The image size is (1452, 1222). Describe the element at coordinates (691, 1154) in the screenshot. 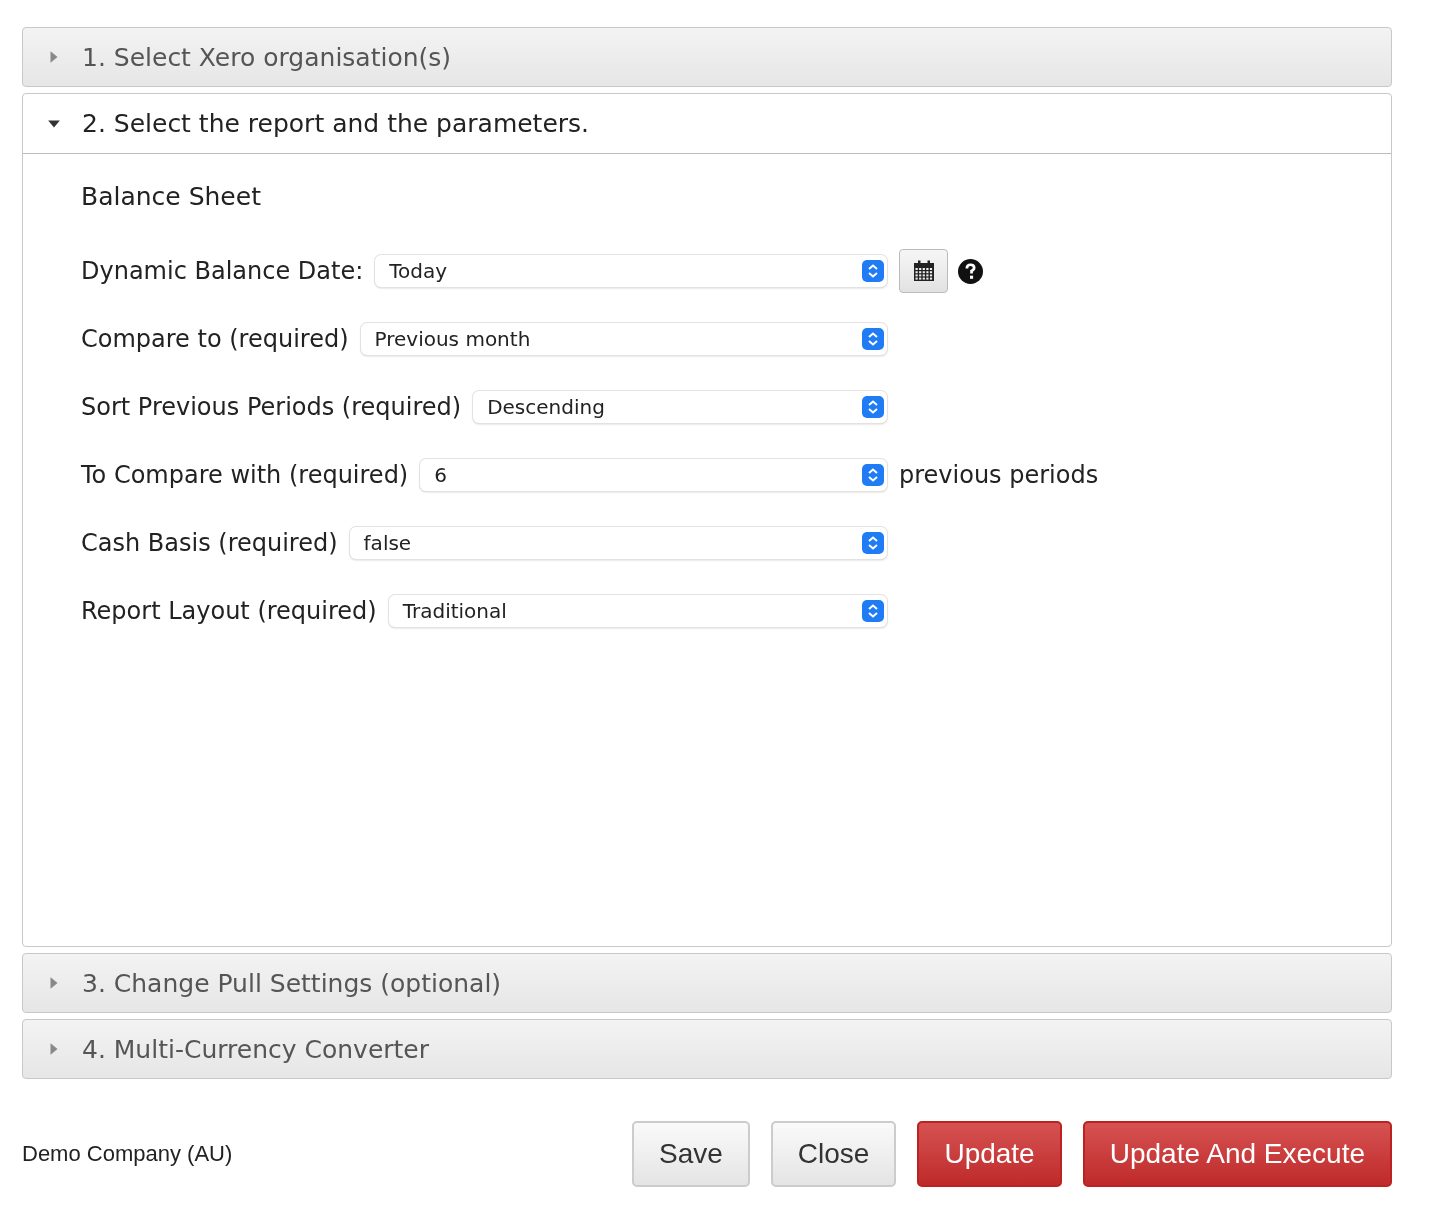

I see `button: Save` at that location.